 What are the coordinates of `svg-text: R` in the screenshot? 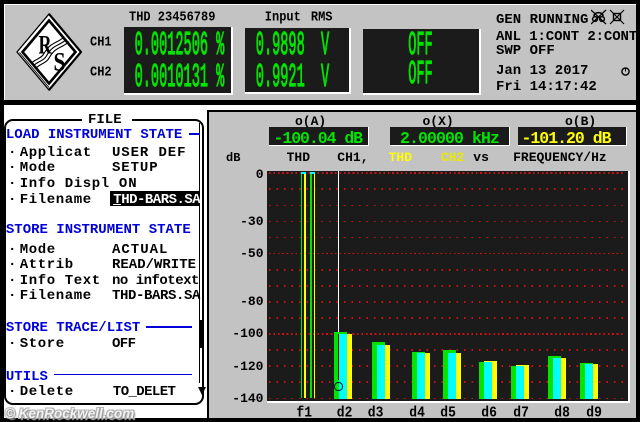 It's located at (45, 45).